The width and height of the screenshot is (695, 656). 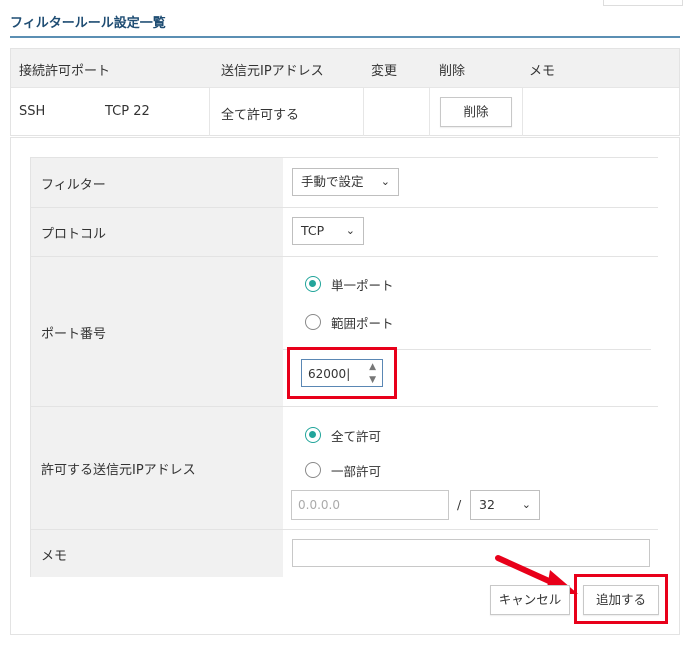 What do you see at coordinates (345, 111) in the screenshot?
I see `table-row: SSH TCP 22 全て許可する 削除` at bounding box center [345, 111].